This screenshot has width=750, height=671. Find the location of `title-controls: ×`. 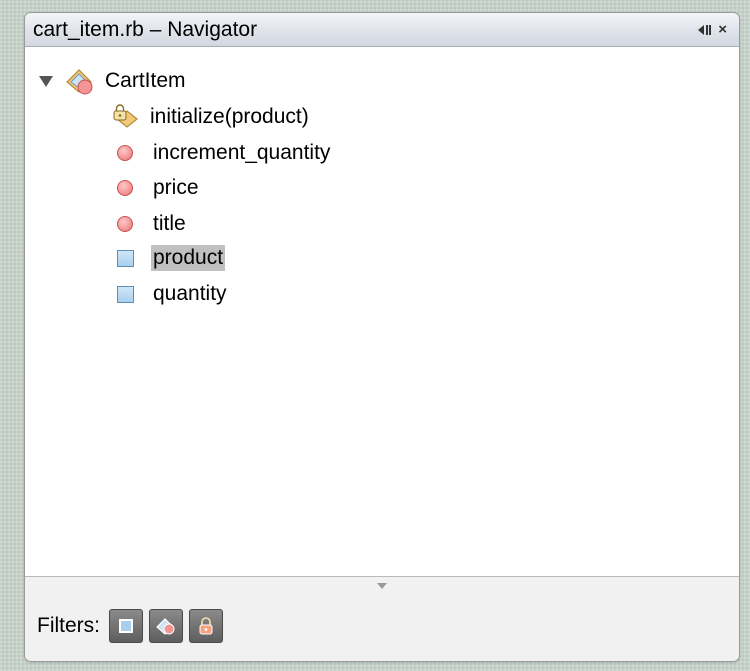

title-controls: × is located at coordinates (714, 29).